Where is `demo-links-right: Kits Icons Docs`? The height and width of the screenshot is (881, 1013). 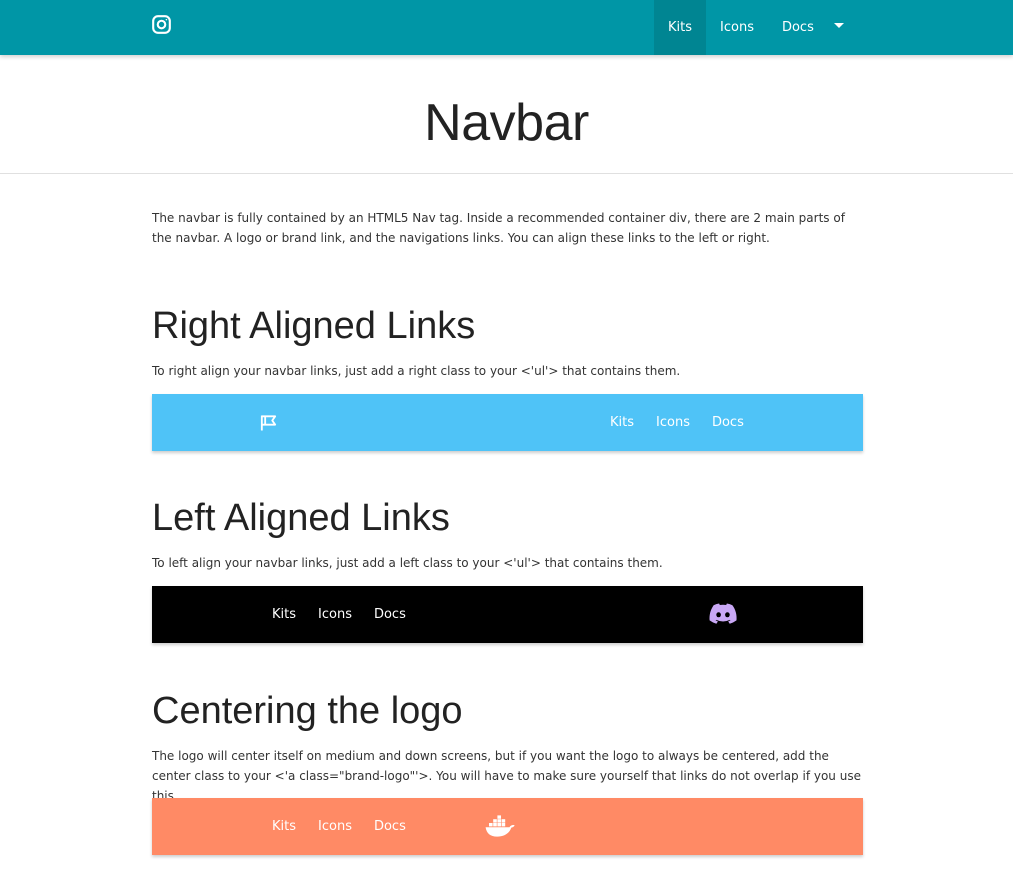 demo-links-right: Kits Icons Docs is located at coordinates (677, 422).